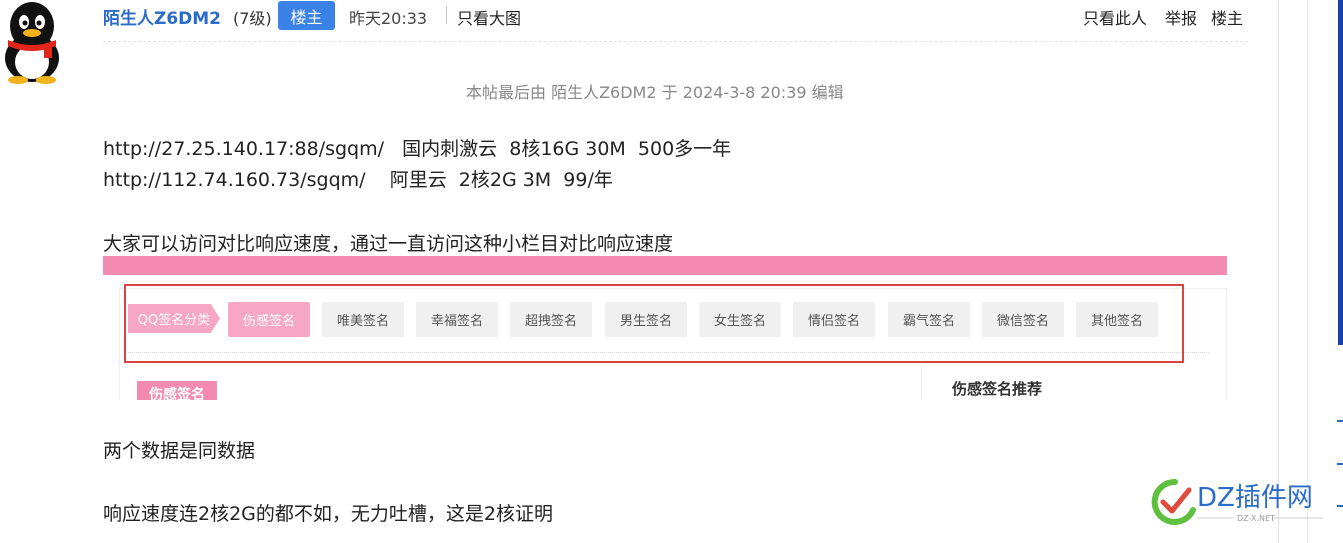  What do you see at coordinates (162, 16) in the screenshot?
I see `author-name: 陌生人Z6DM2` at bounding box center [162, 16].